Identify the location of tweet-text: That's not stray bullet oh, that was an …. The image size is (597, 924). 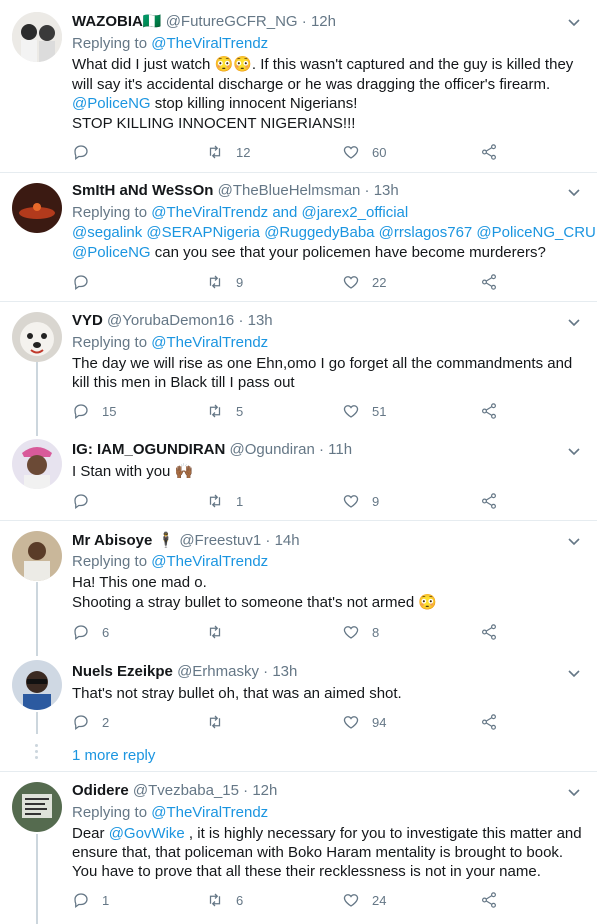
(237, 693).